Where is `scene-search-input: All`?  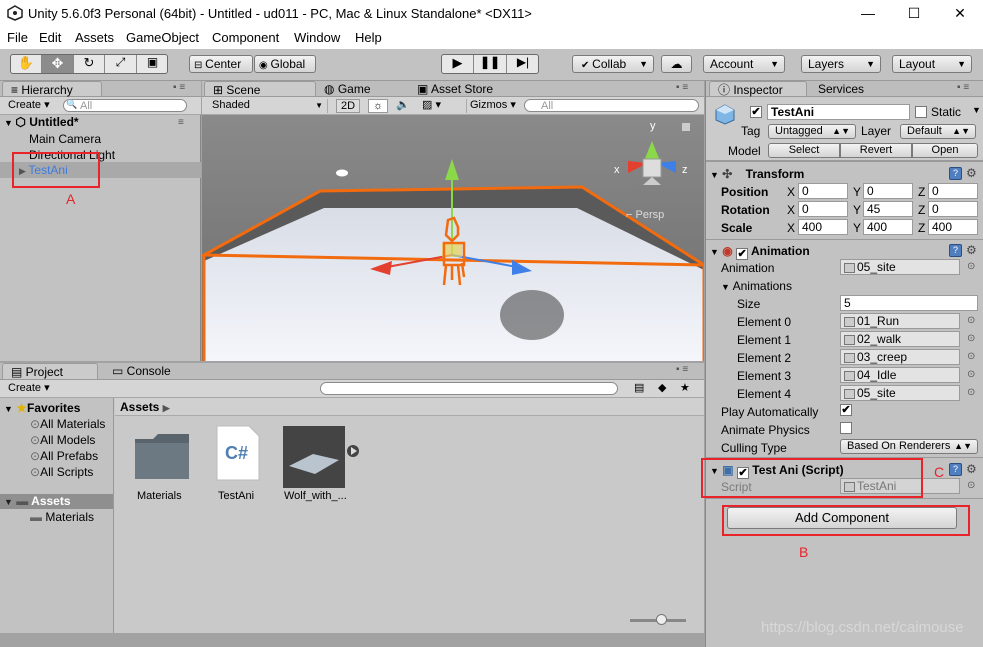 scene-search-input: All is located at coordinates (611, 105).